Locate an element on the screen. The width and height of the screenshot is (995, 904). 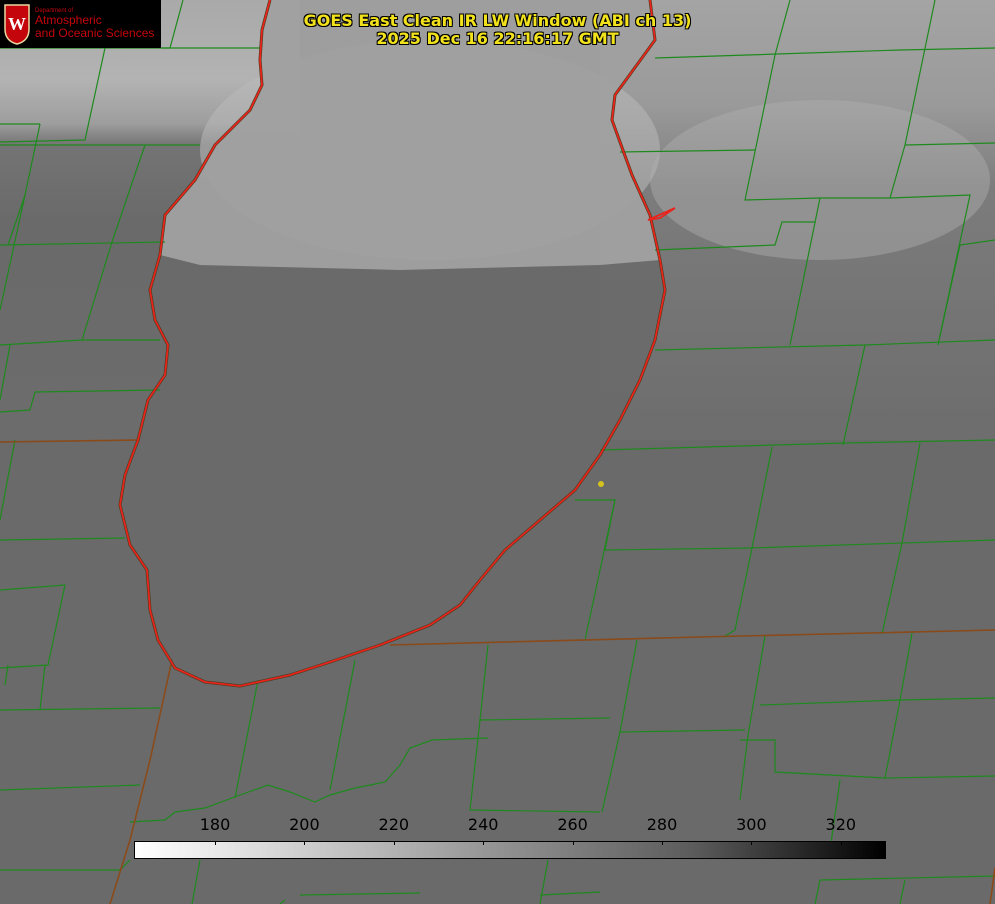
colorbar-tick-label: 260 is located at coordinates (572, 824).